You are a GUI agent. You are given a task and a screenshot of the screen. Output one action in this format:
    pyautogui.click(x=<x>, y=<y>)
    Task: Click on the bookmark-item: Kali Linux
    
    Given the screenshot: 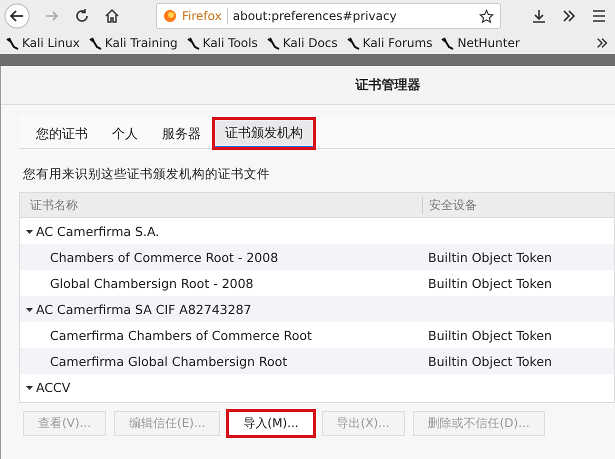 What is the action you would take?
    pyautogui.click(x=43, y=43)
    